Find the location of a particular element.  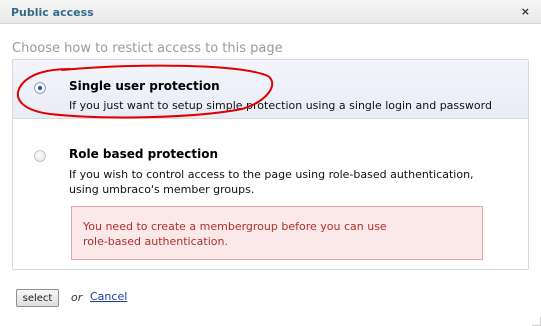

single-user-title: Single user protection is located at coordinates (144, 86).